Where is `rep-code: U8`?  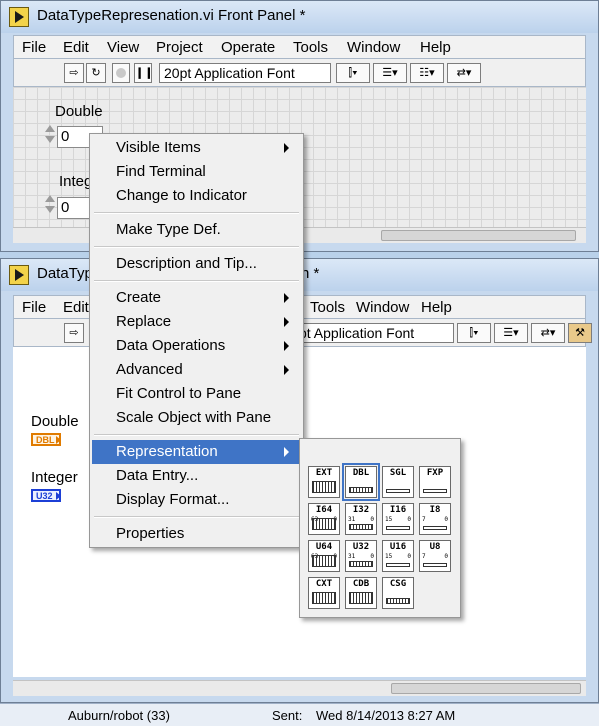
rep-code: U8 is located at coordinates (435, 547).